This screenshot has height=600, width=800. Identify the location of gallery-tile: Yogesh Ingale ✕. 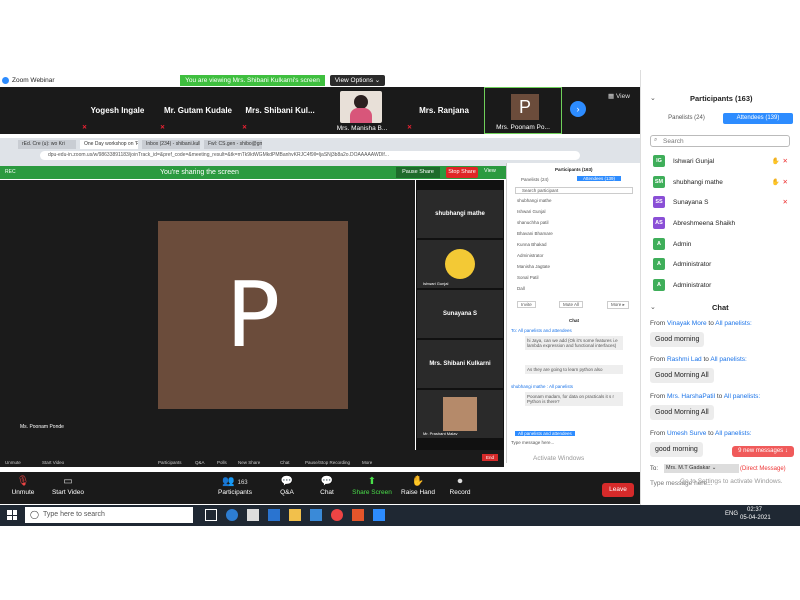
(117, 110).